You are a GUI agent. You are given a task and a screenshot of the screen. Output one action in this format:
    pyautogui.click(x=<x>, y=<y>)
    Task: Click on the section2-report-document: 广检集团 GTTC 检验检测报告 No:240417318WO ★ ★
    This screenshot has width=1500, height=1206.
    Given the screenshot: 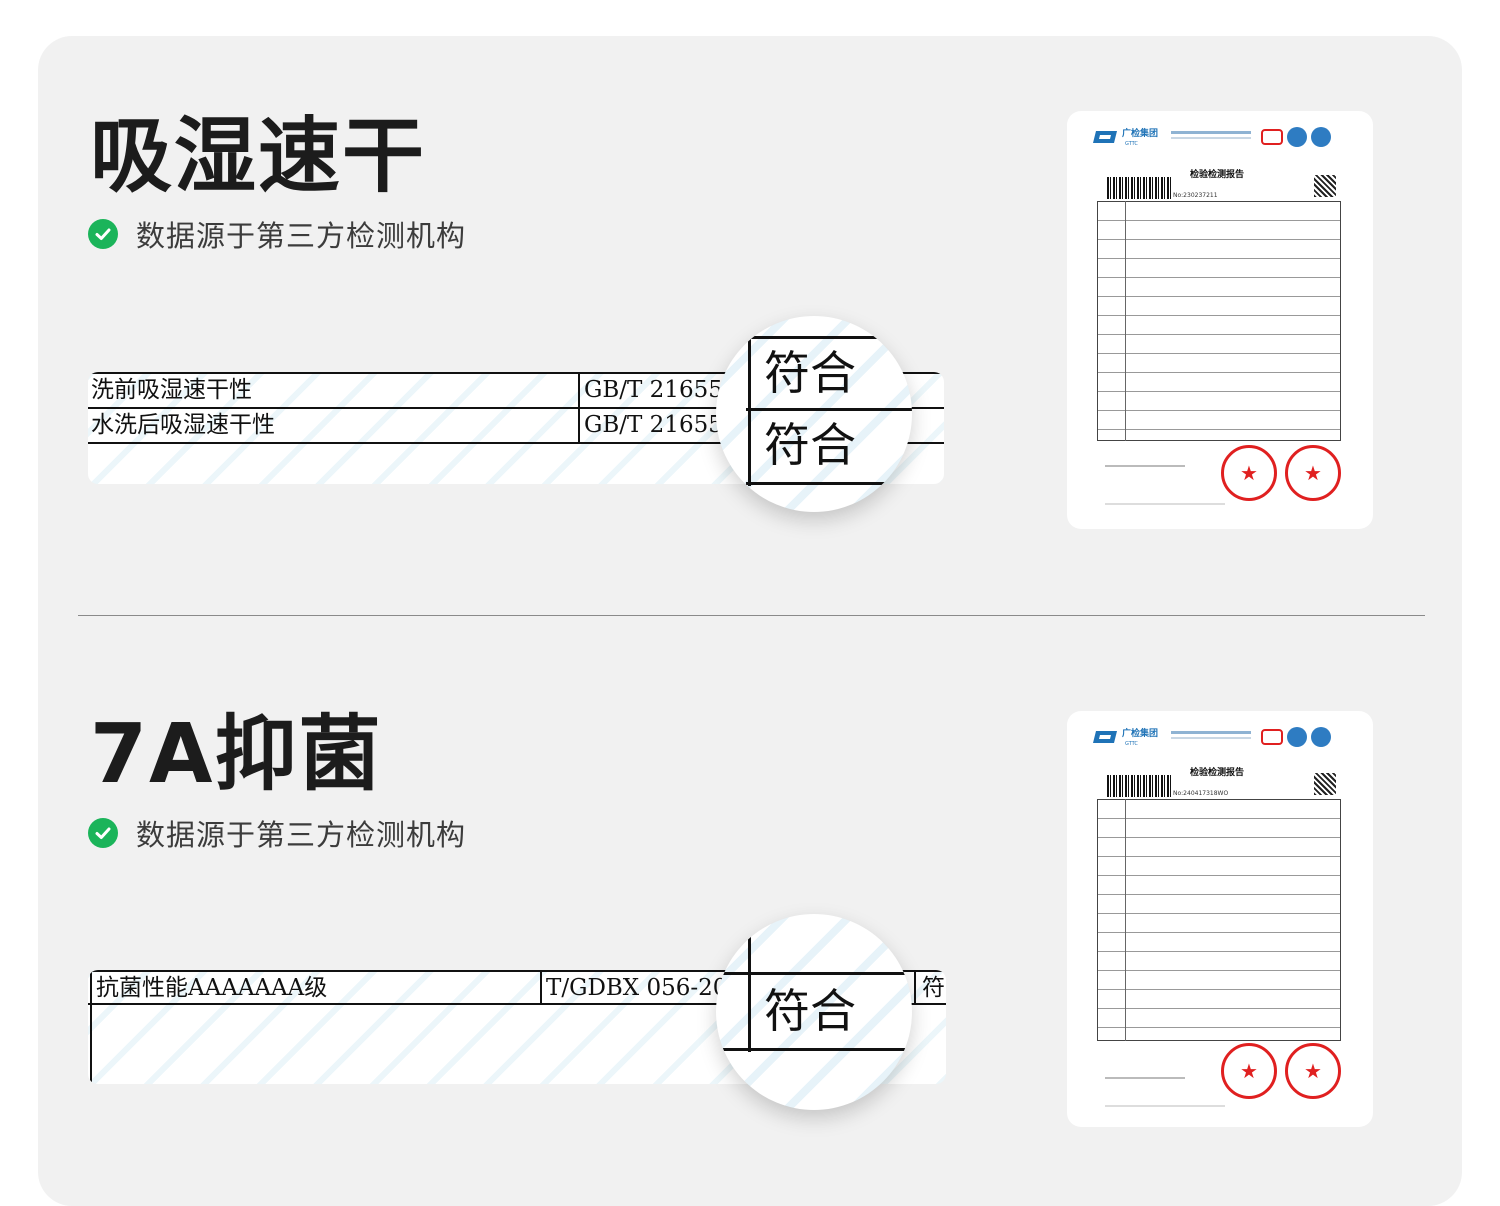 What is the action you would take?
    pyautogui.click(x=1220, y=919)
    